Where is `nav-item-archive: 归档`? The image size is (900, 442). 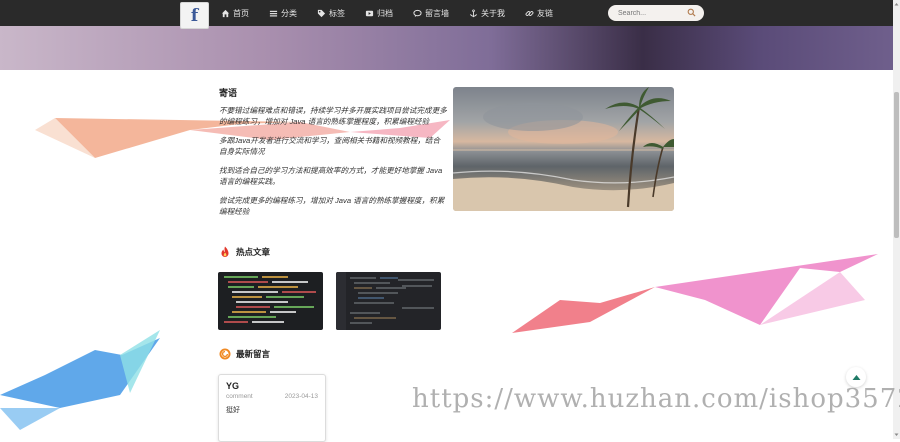 nav-item-archive: 归档 is located at coordinates (379, 13).